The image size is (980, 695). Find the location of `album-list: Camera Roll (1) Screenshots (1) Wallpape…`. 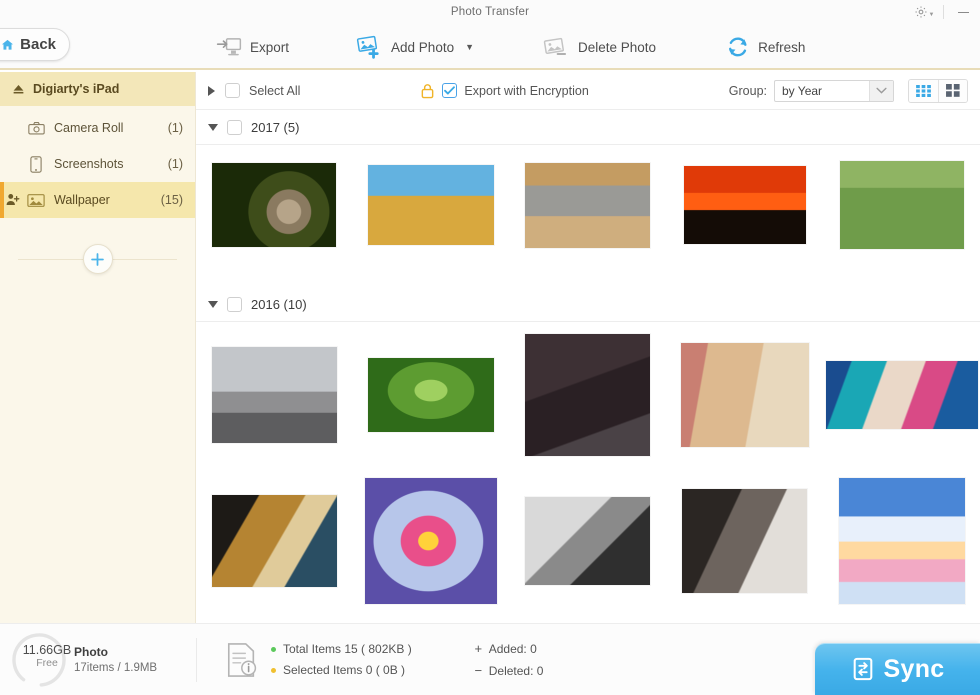

album-list: Camera Roll (1) Screenshots (1) Wallpape… is located at coordinates (97, 162).